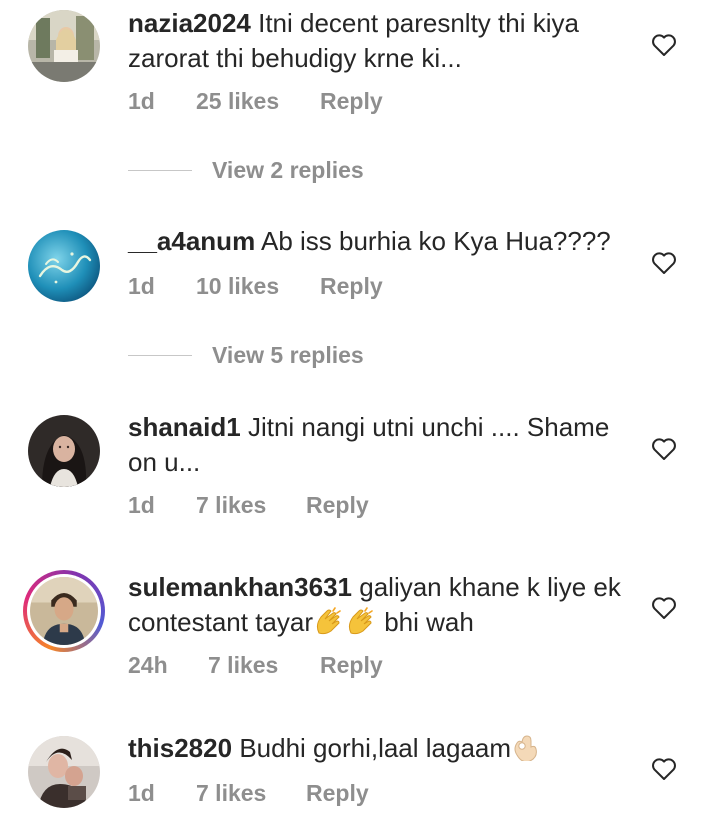 This screenshot has height=835, width=720. What do you see at coordinates (240, 587) in the screenshot?
I see `username-link: sulemankhan3631` at bounding box center [240, 587].